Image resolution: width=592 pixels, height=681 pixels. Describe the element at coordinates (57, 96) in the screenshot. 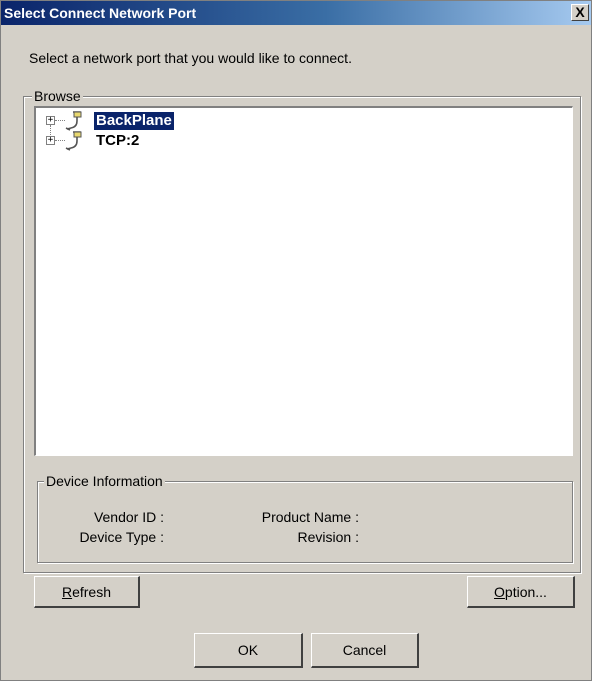

I see `browse-legend: Browse` at that location.